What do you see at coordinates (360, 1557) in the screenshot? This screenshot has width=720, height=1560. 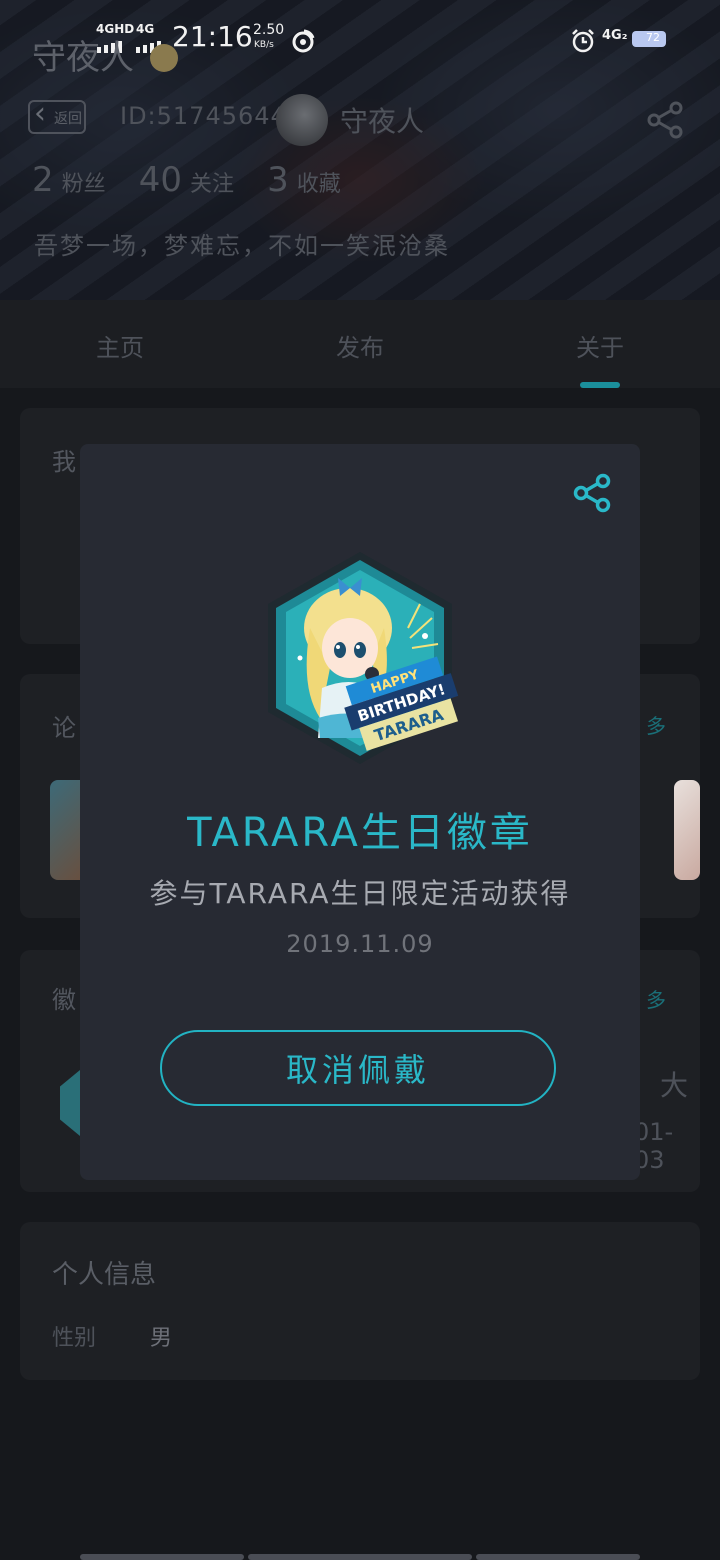 I see `nav-gesture-bar-center` at bounding box center [360, 1557].